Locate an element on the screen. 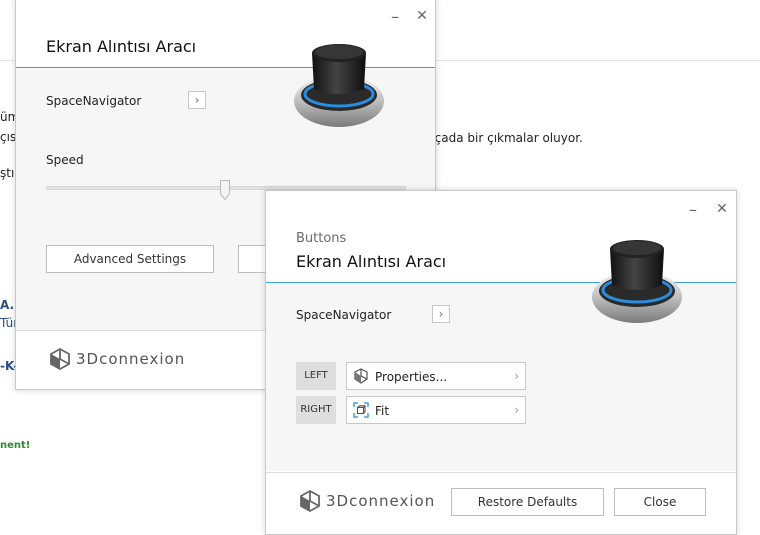 The height and width of the screenshot is (535, 760). button-tag-left: LEFT is located at coordinates (316, 376).